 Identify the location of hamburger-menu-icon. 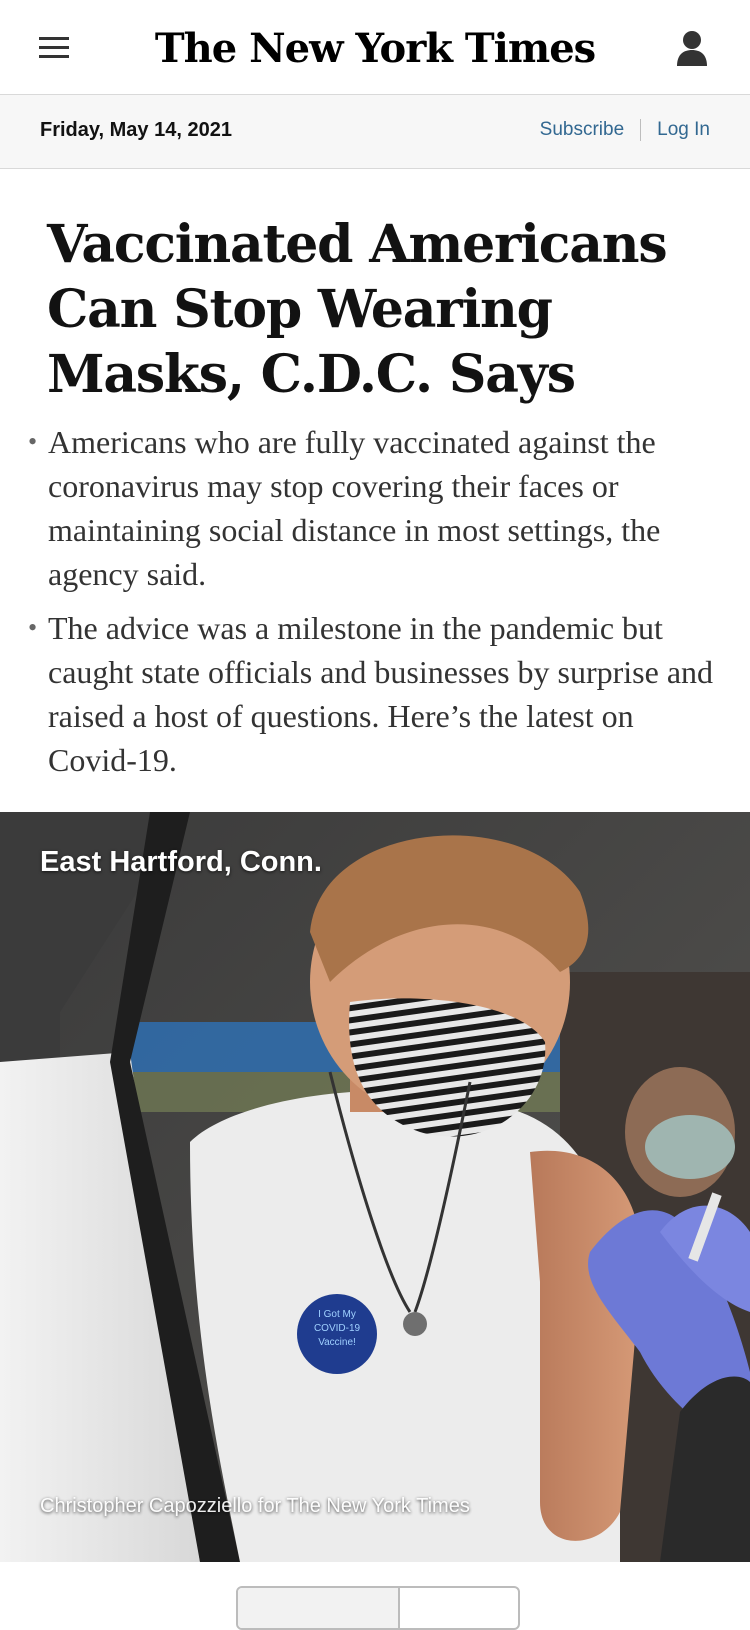
(54, 47).